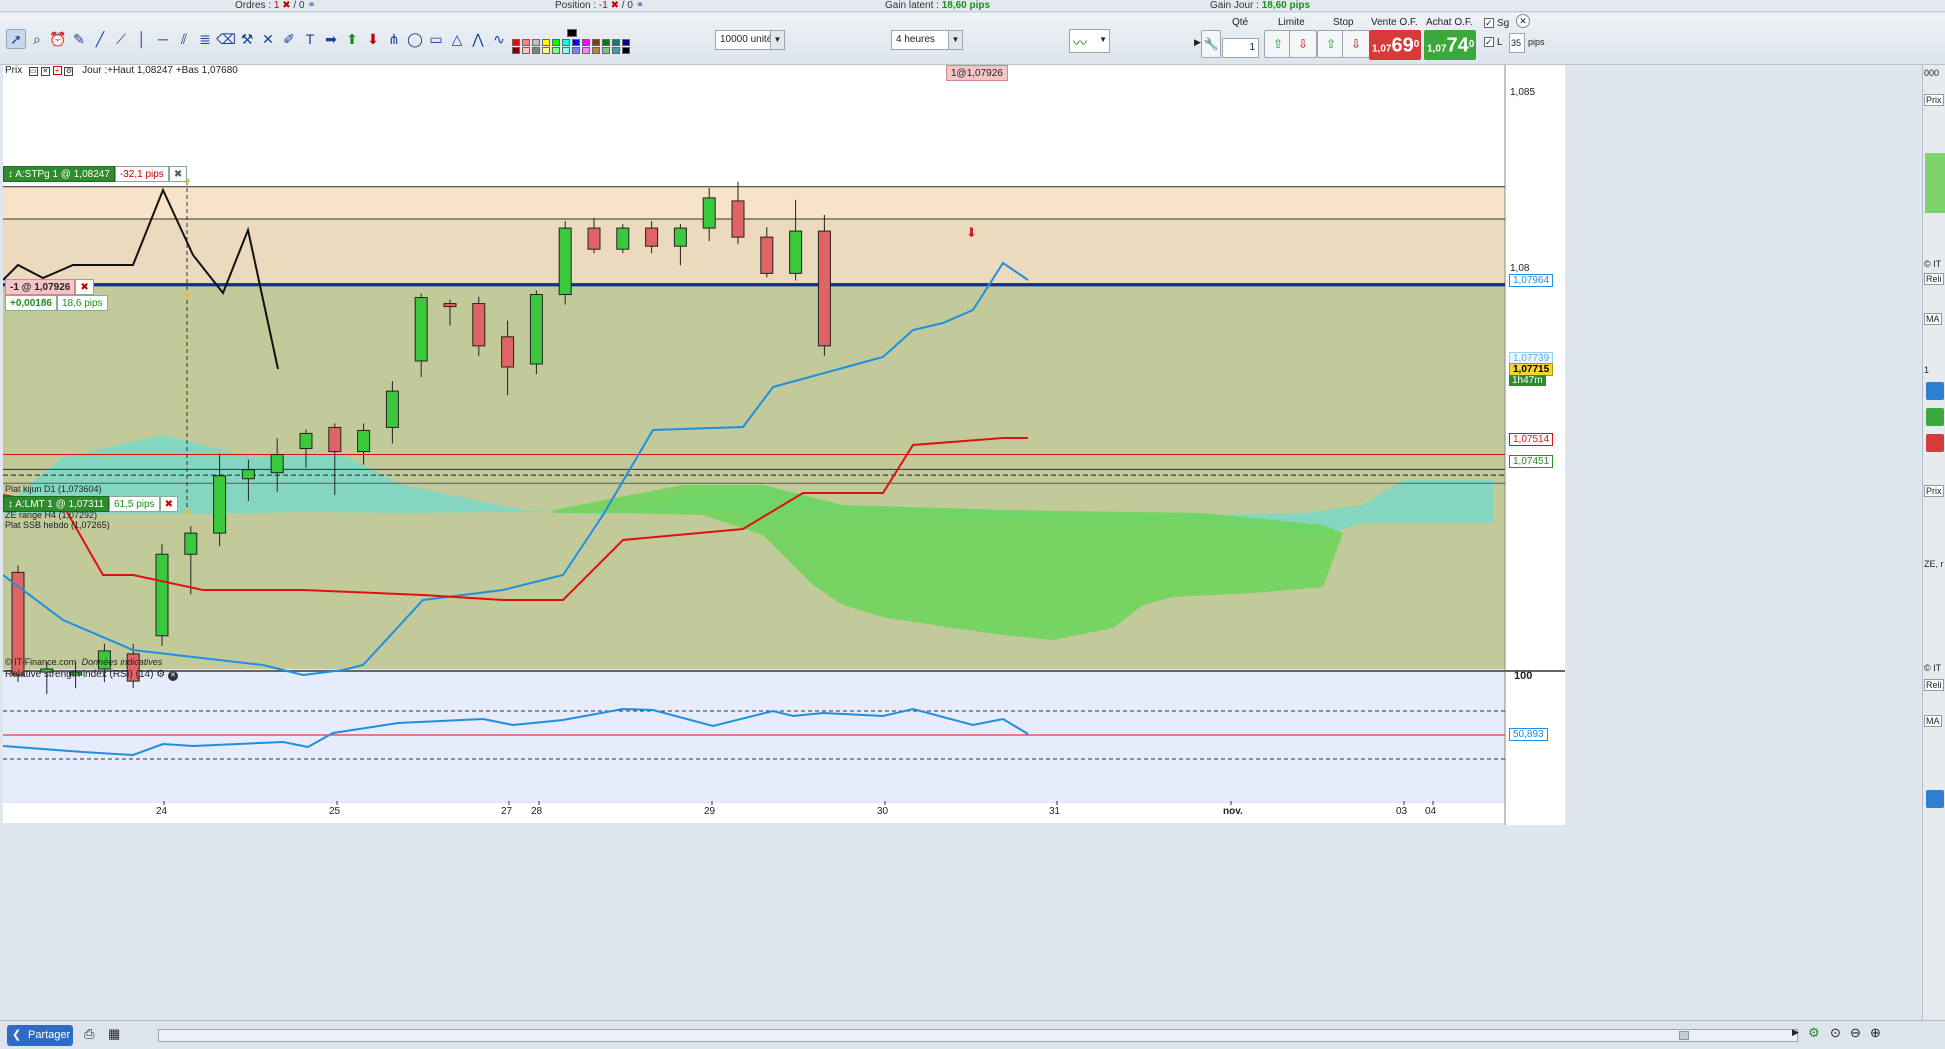 This screenshot has width=1945, height=1049. I want to click on share-button: ❮ Partager, so click(40, 1035).